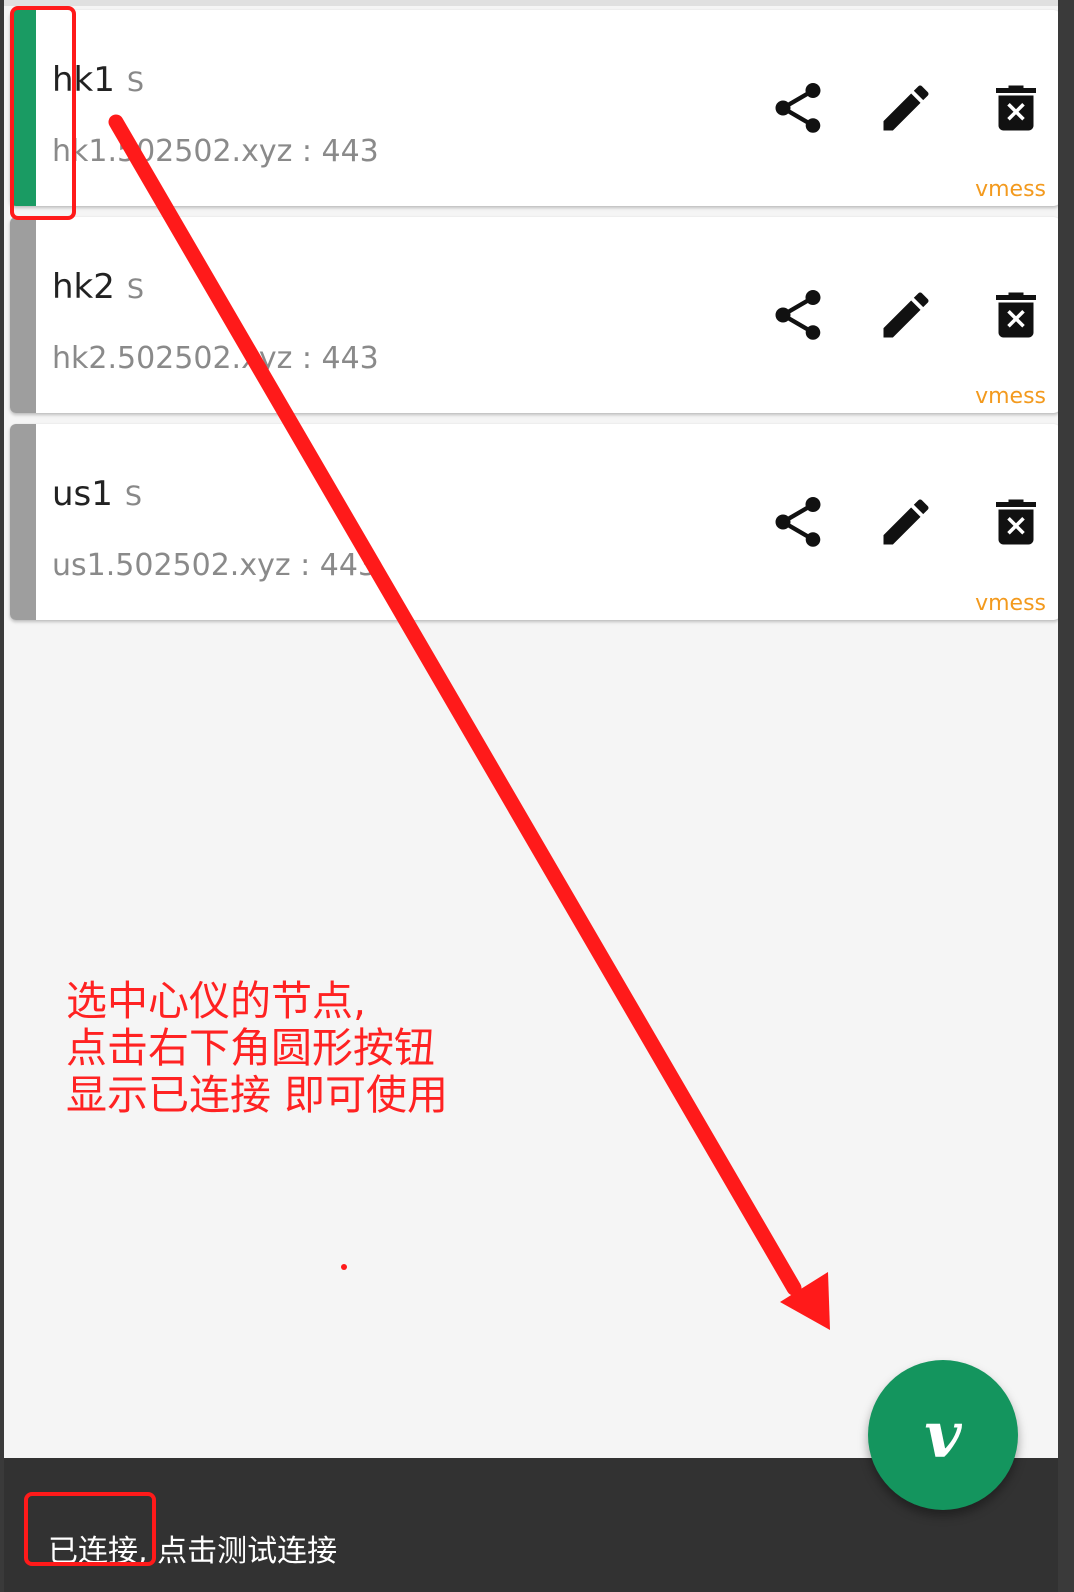  What do you see at coordinates (534, 522) in the screenshot?
I see `server-card-us1: us1 S us1.502502.xyz : 443 vmess` at bounding box center [534, 522].